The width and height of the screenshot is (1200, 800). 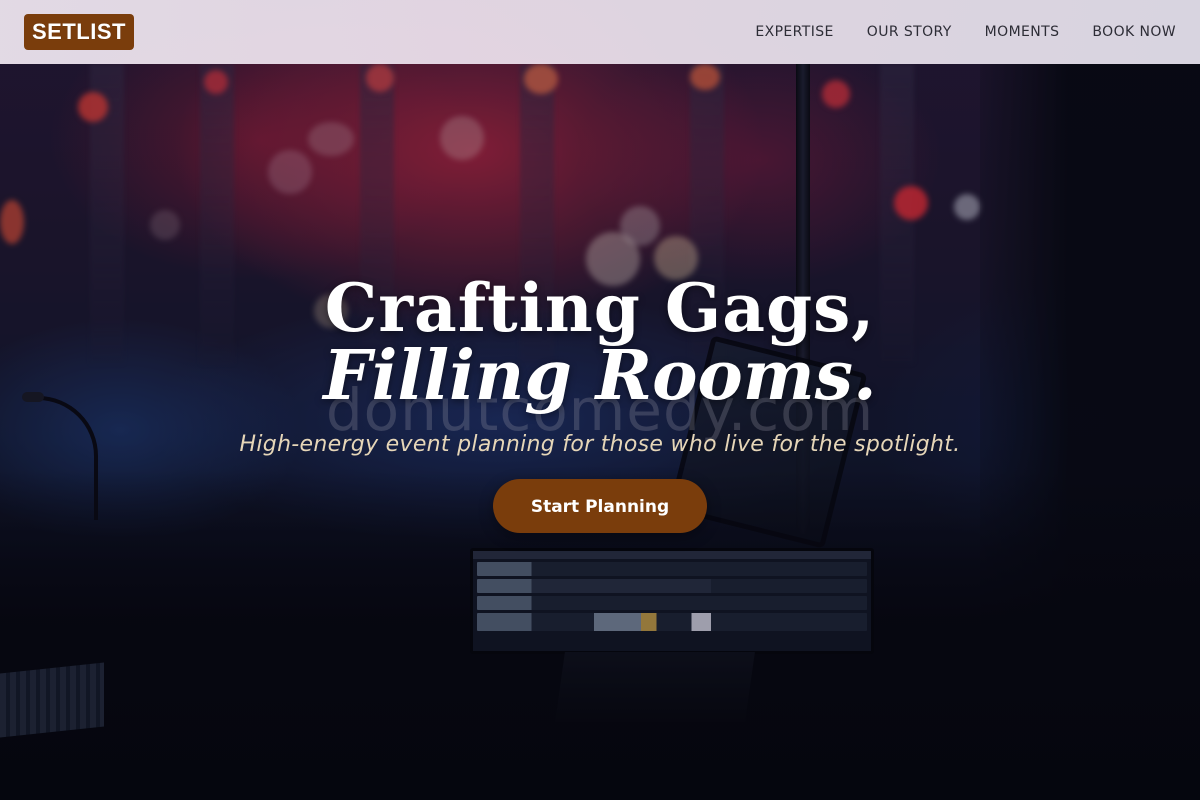 What do you see at coordinates (1134, 32) in the screenshot?
I see `nav-link-book-now: BOOK NOW` at bounding box center [1134, 32].